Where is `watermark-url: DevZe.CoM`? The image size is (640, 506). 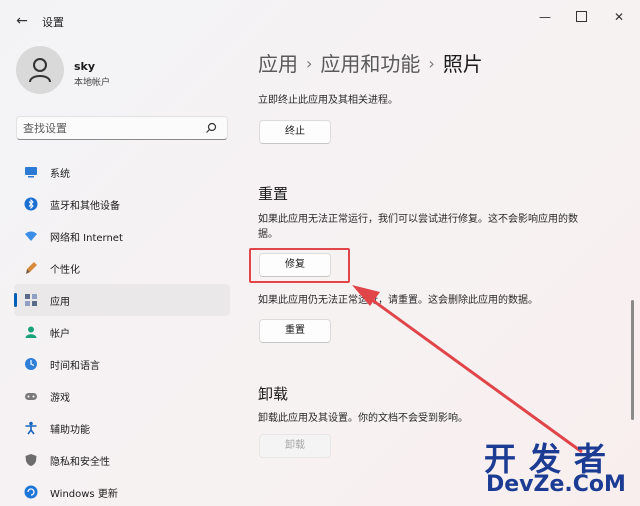
watermark-url: DevZe.CoM is located at coordinates (556, 484).